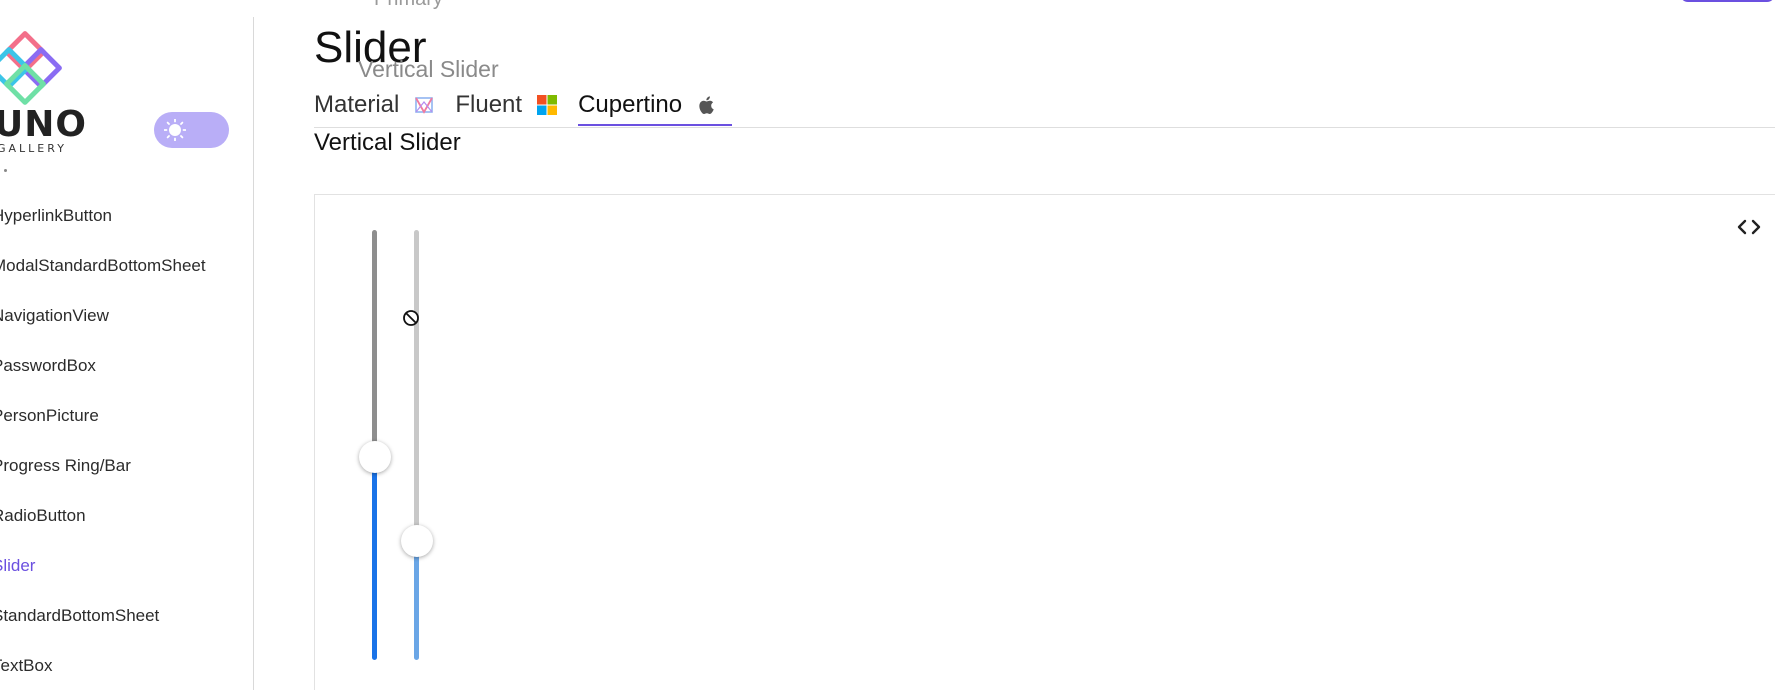 This screenshot has width=1775, height=690. I want to click on sidebar-item-textbox: TextBox, so click(126, 668).